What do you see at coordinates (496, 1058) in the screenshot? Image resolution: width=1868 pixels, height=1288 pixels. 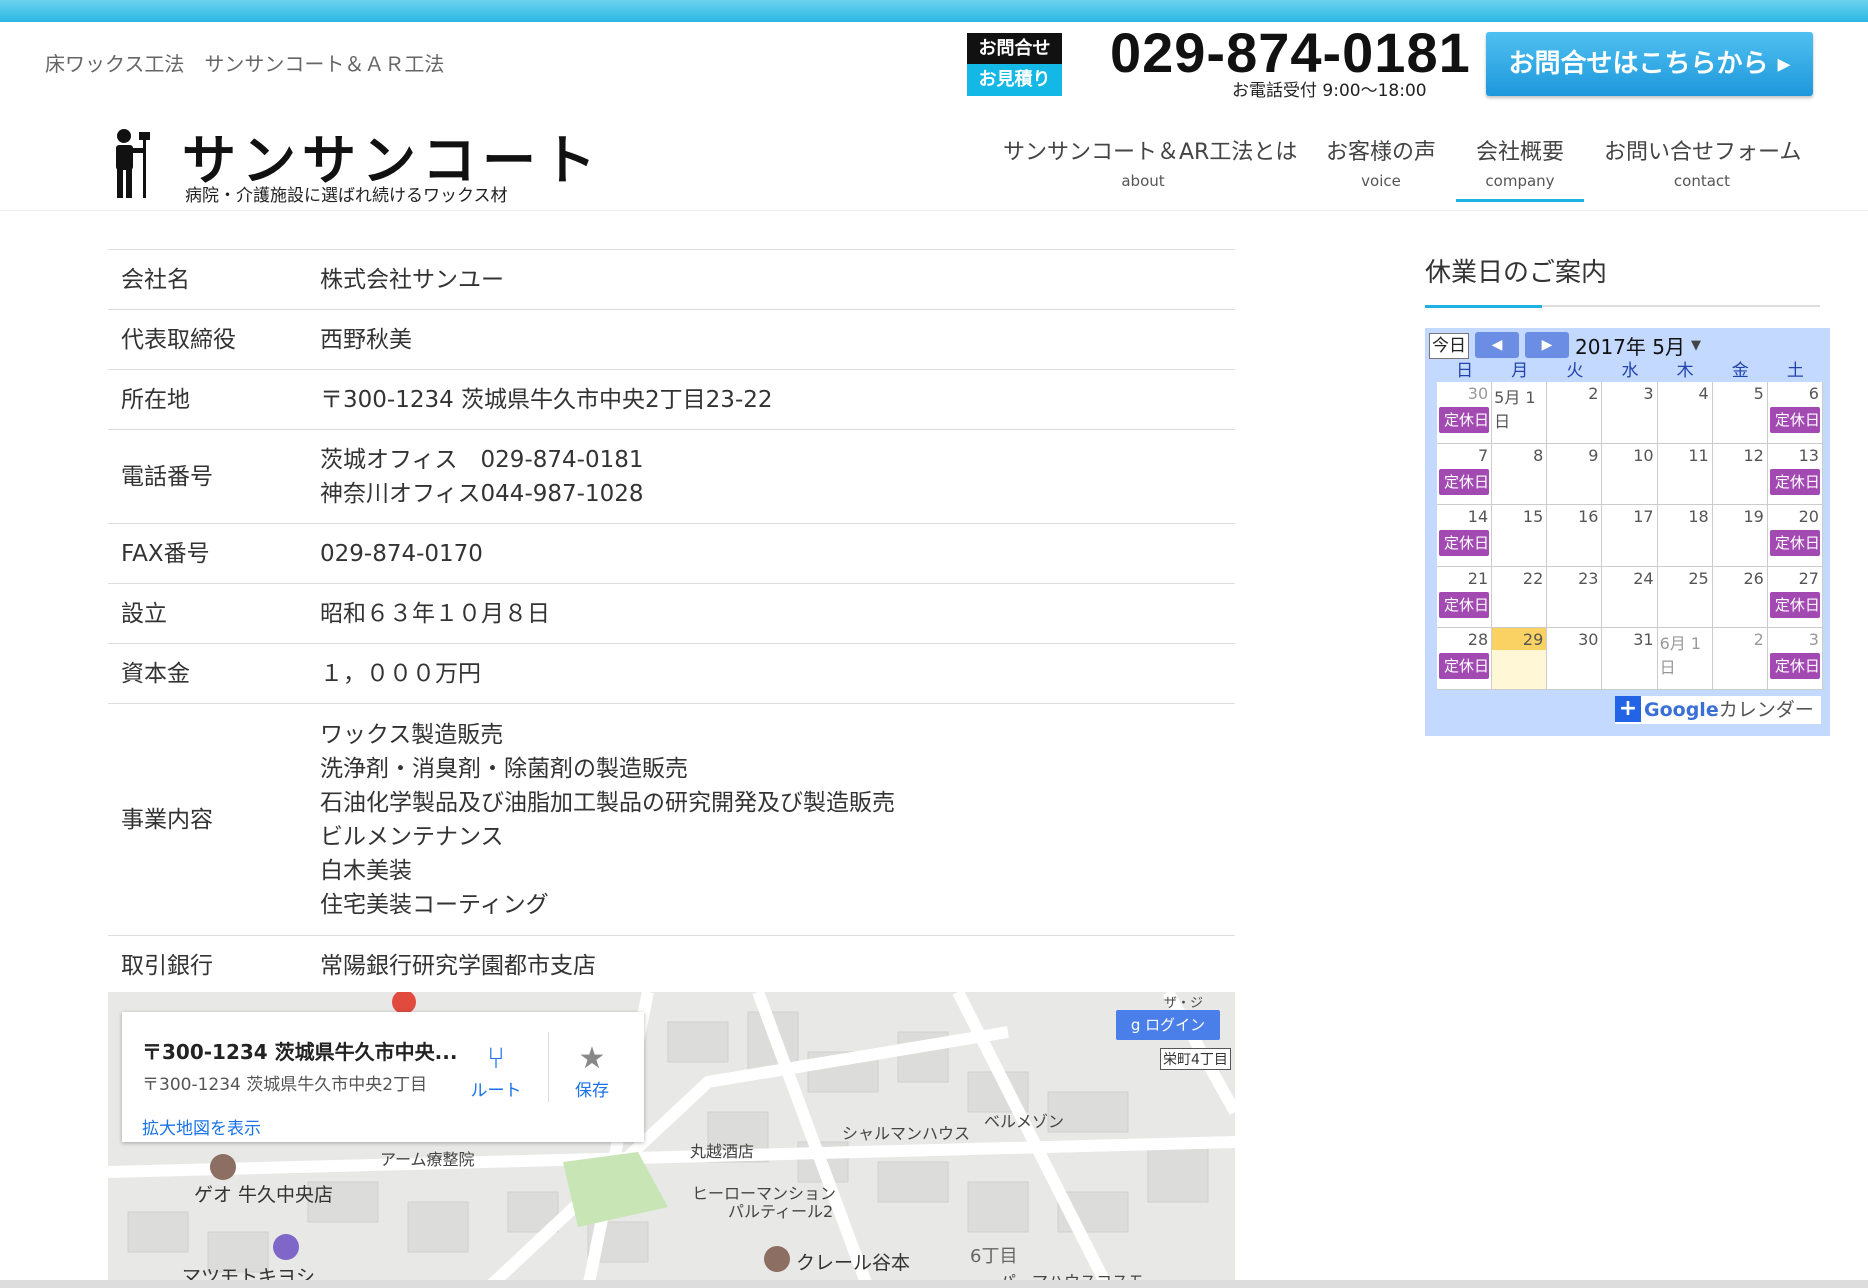 I see `route-icon: ⑂` at bounding box center [496, 1058].